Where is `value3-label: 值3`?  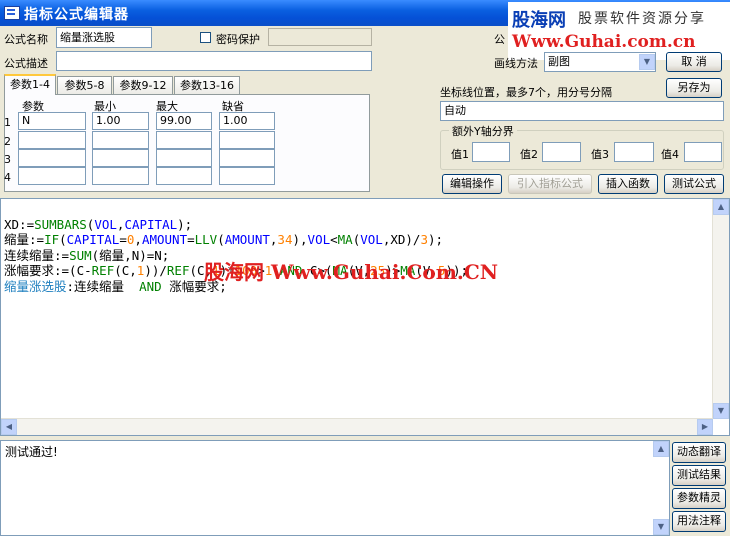
value3-label: 值3 is located at coordinates (600, 154).